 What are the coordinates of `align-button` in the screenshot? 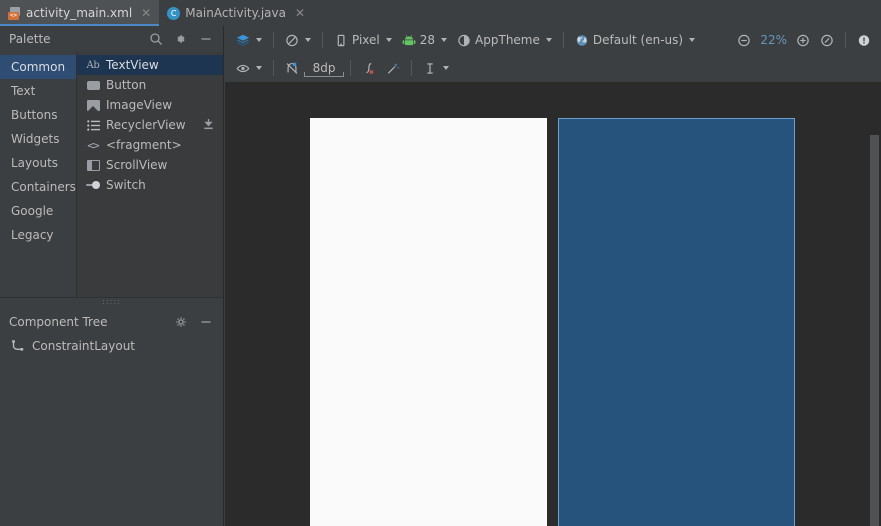 It's located at (436, 68).